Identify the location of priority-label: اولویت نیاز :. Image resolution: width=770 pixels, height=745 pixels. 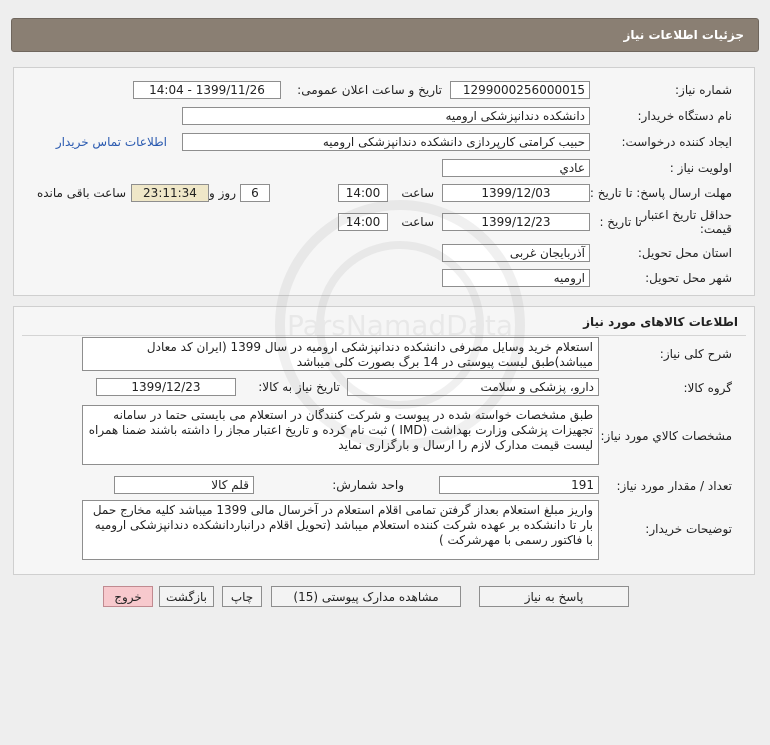
(700, 168).